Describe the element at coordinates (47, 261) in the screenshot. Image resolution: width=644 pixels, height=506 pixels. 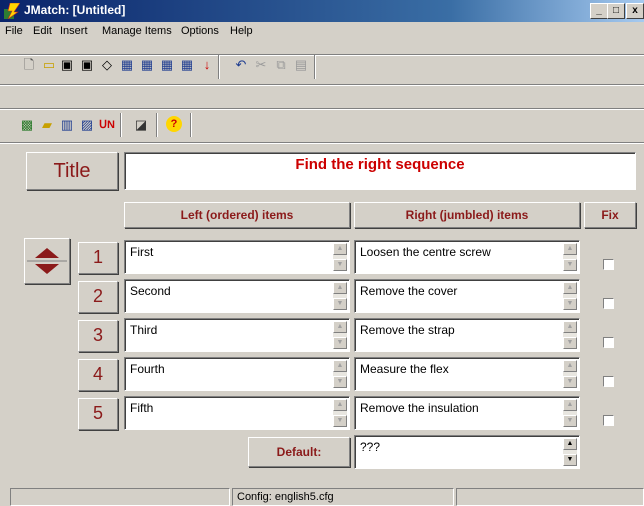
I see `move-item-buttons` at that location.